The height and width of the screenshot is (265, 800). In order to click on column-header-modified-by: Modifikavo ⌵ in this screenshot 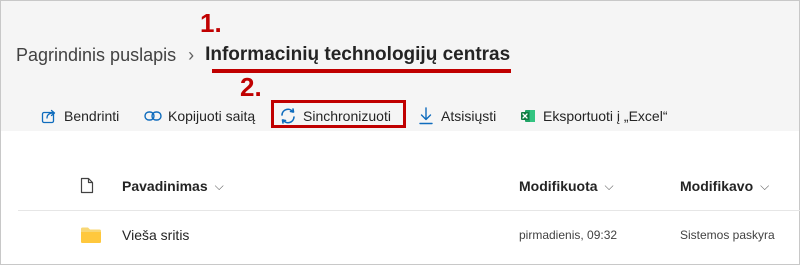, I will do `click(724, 186)`.